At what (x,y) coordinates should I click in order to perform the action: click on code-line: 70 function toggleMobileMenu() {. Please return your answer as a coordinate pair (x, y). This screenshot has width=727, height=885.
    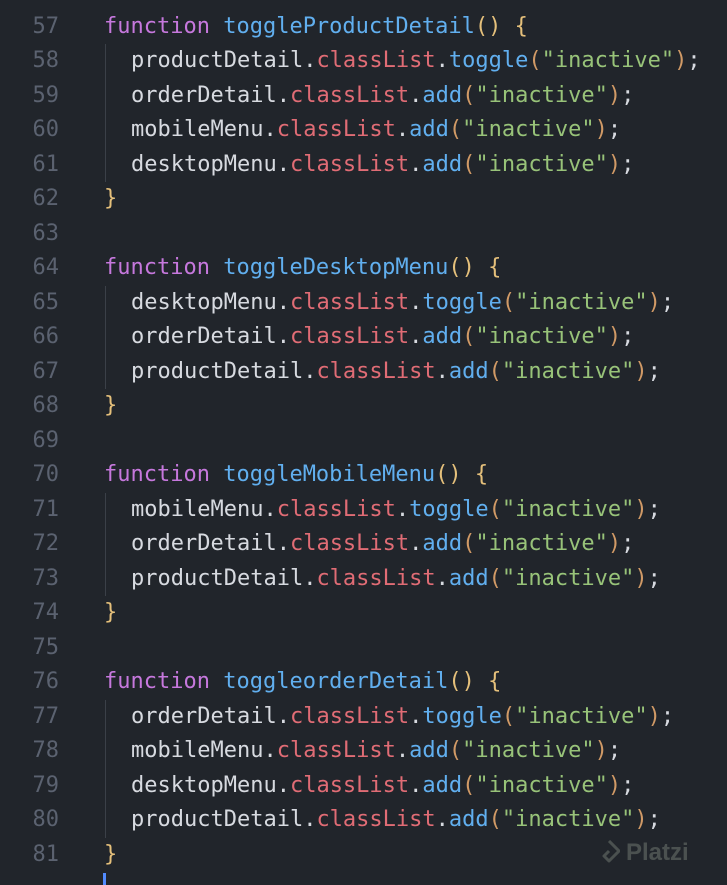
    Looking at the image, I should click on (363, 475).